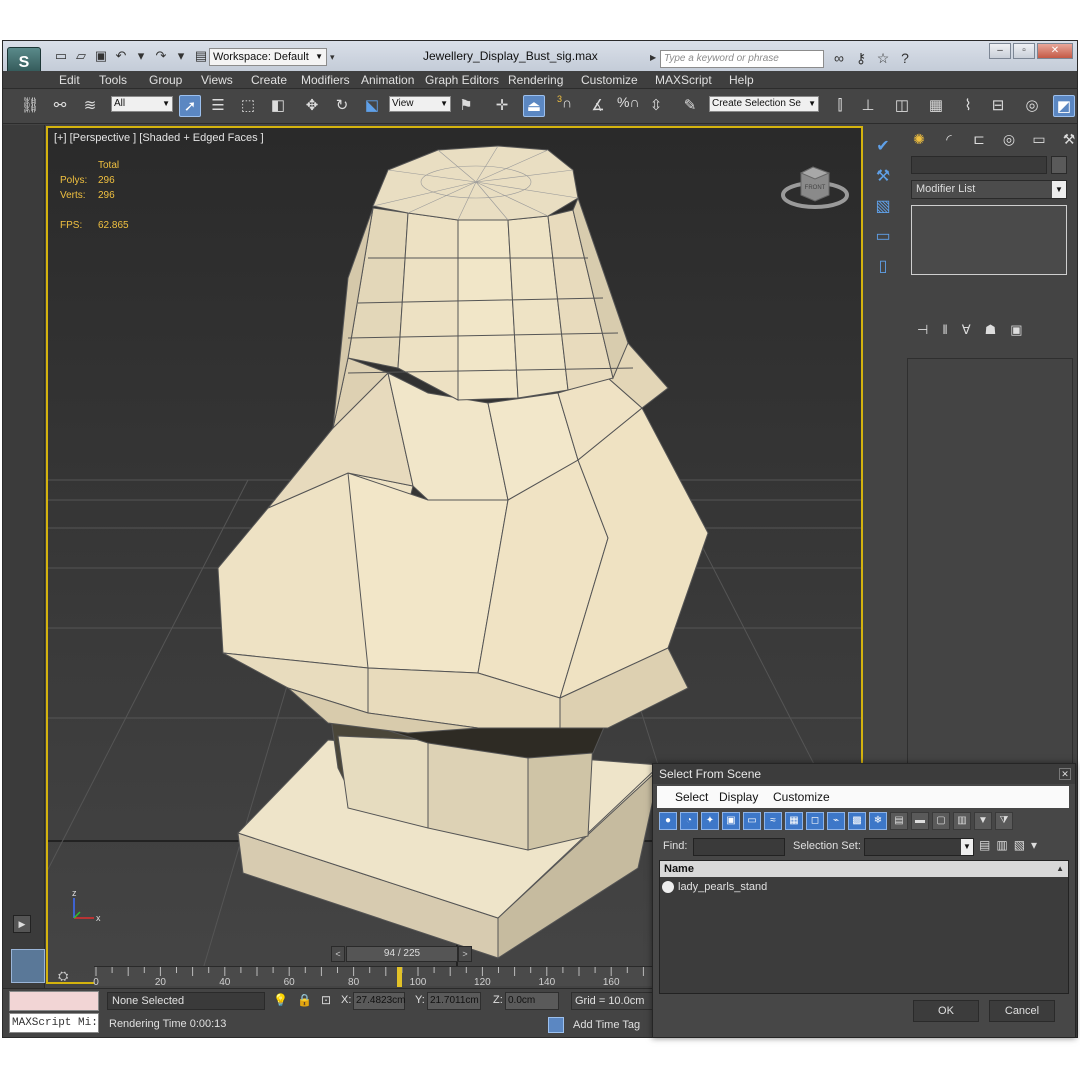  Describe the element at coordinates (1039, 139) in the screenshot. I see `display-icon: ▭` at that location.